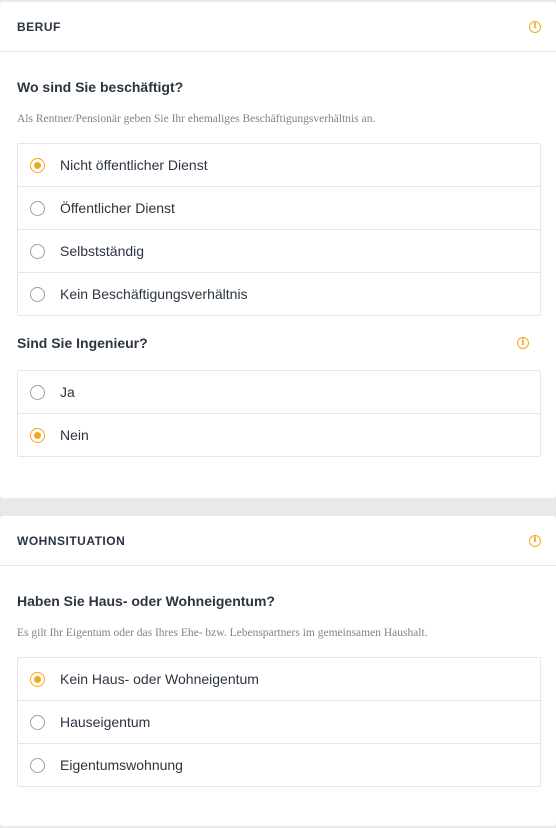  I want to click on option-label: Öffentlicher Dienst, so click(117, 208).